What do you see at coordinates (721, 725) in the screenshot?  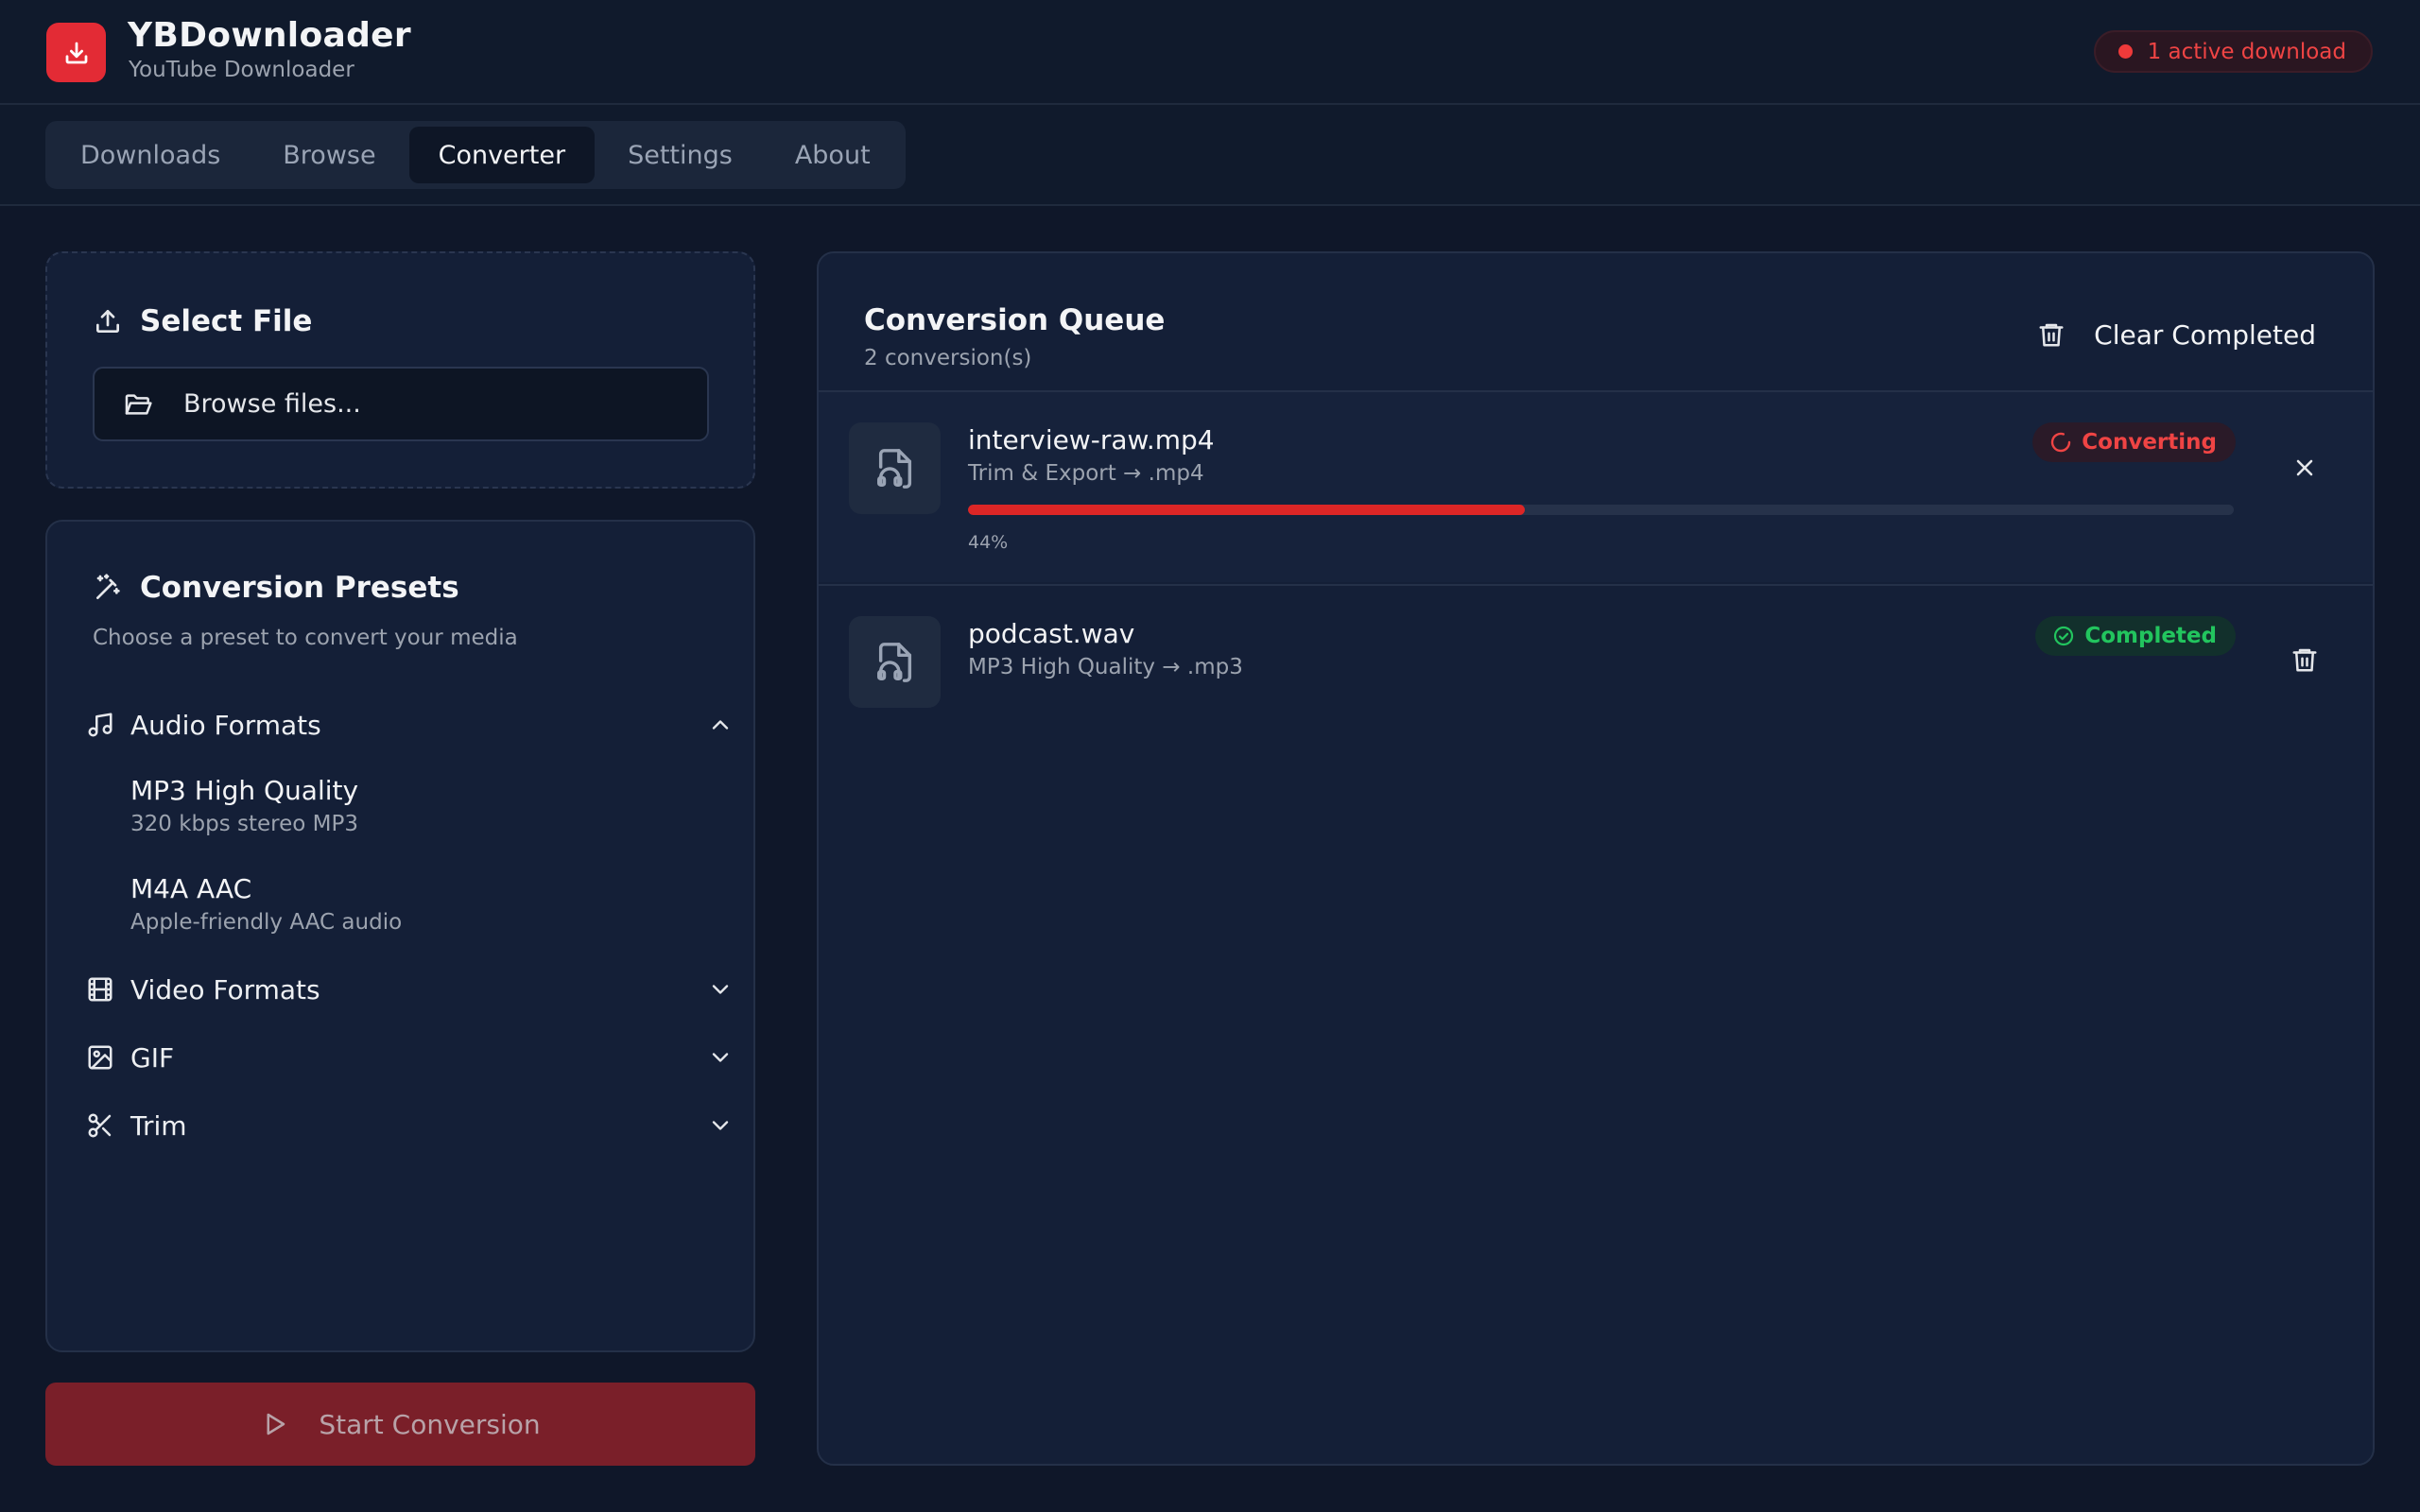 I see `chevron-up-icon` at bounding box center [721, 725].